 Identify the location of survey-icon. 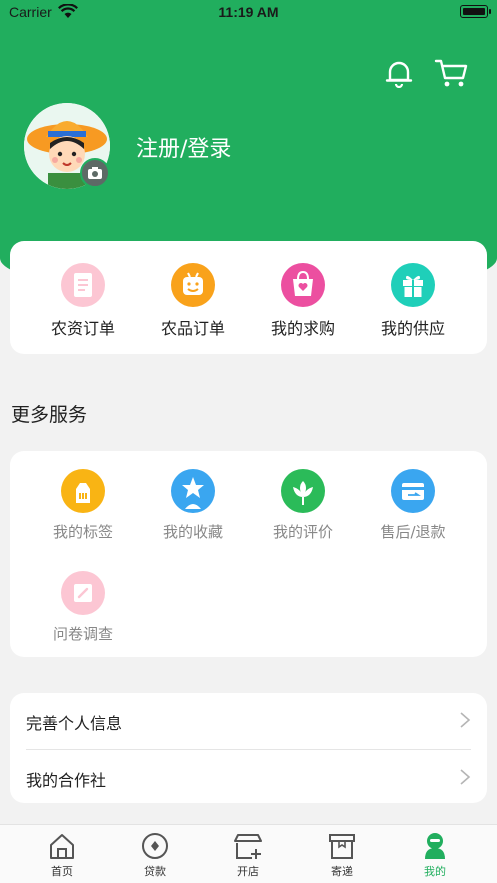
(83, 593).